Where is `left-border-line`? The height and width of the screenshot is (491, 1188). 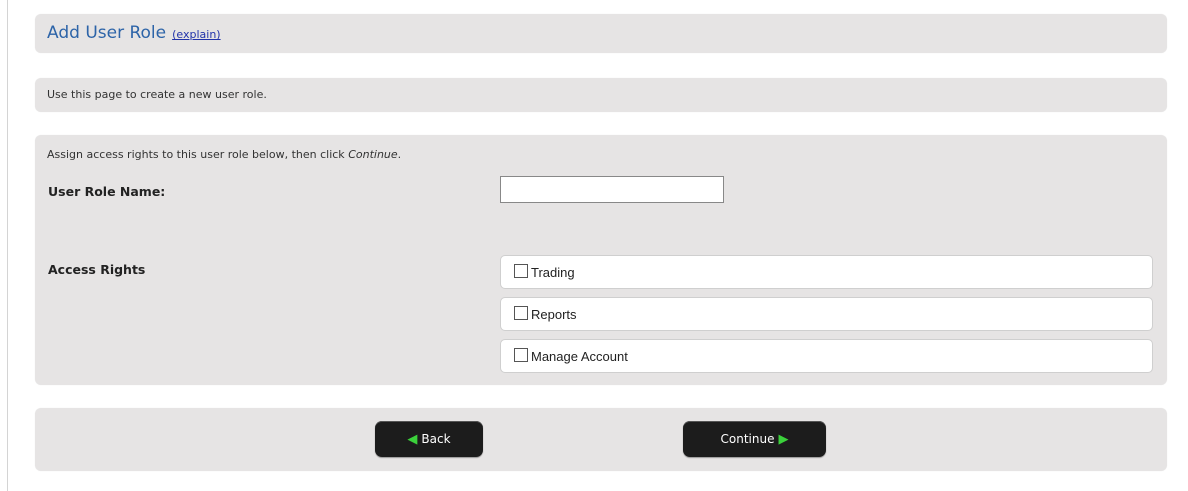
left-border-line is located at coordinates (7, 245).